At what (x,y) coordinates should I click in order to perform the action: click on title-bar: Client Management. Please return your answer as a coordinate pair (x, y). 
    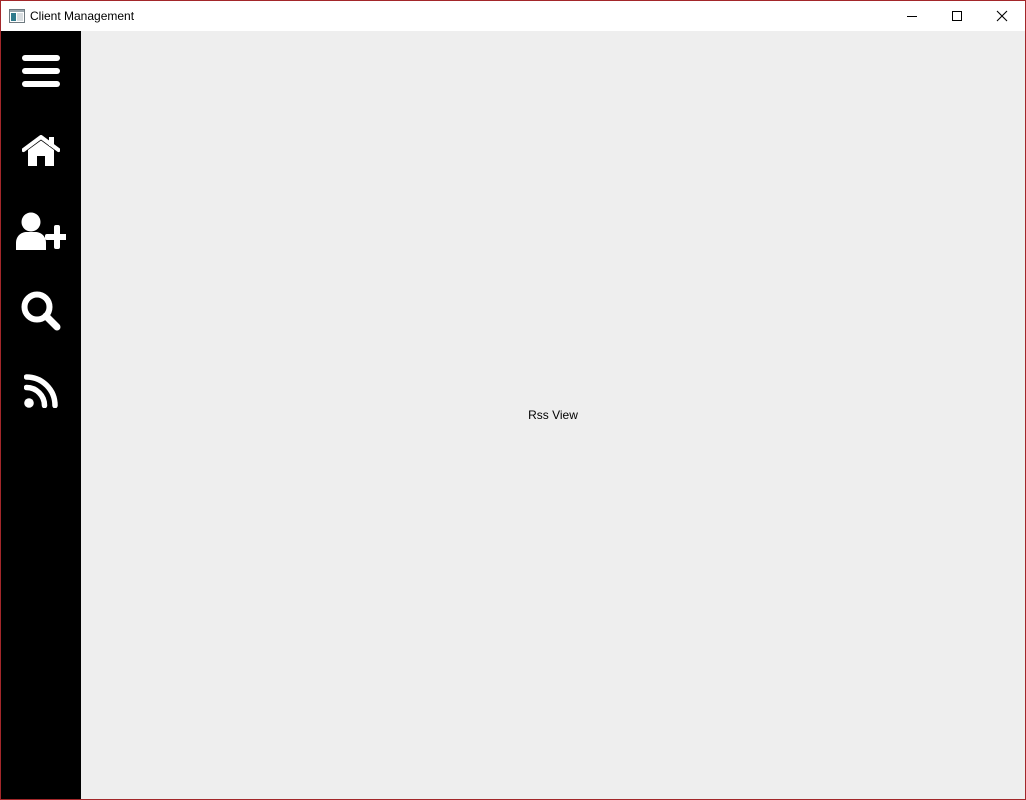
    Looking at the image, I should click on (513, 16).